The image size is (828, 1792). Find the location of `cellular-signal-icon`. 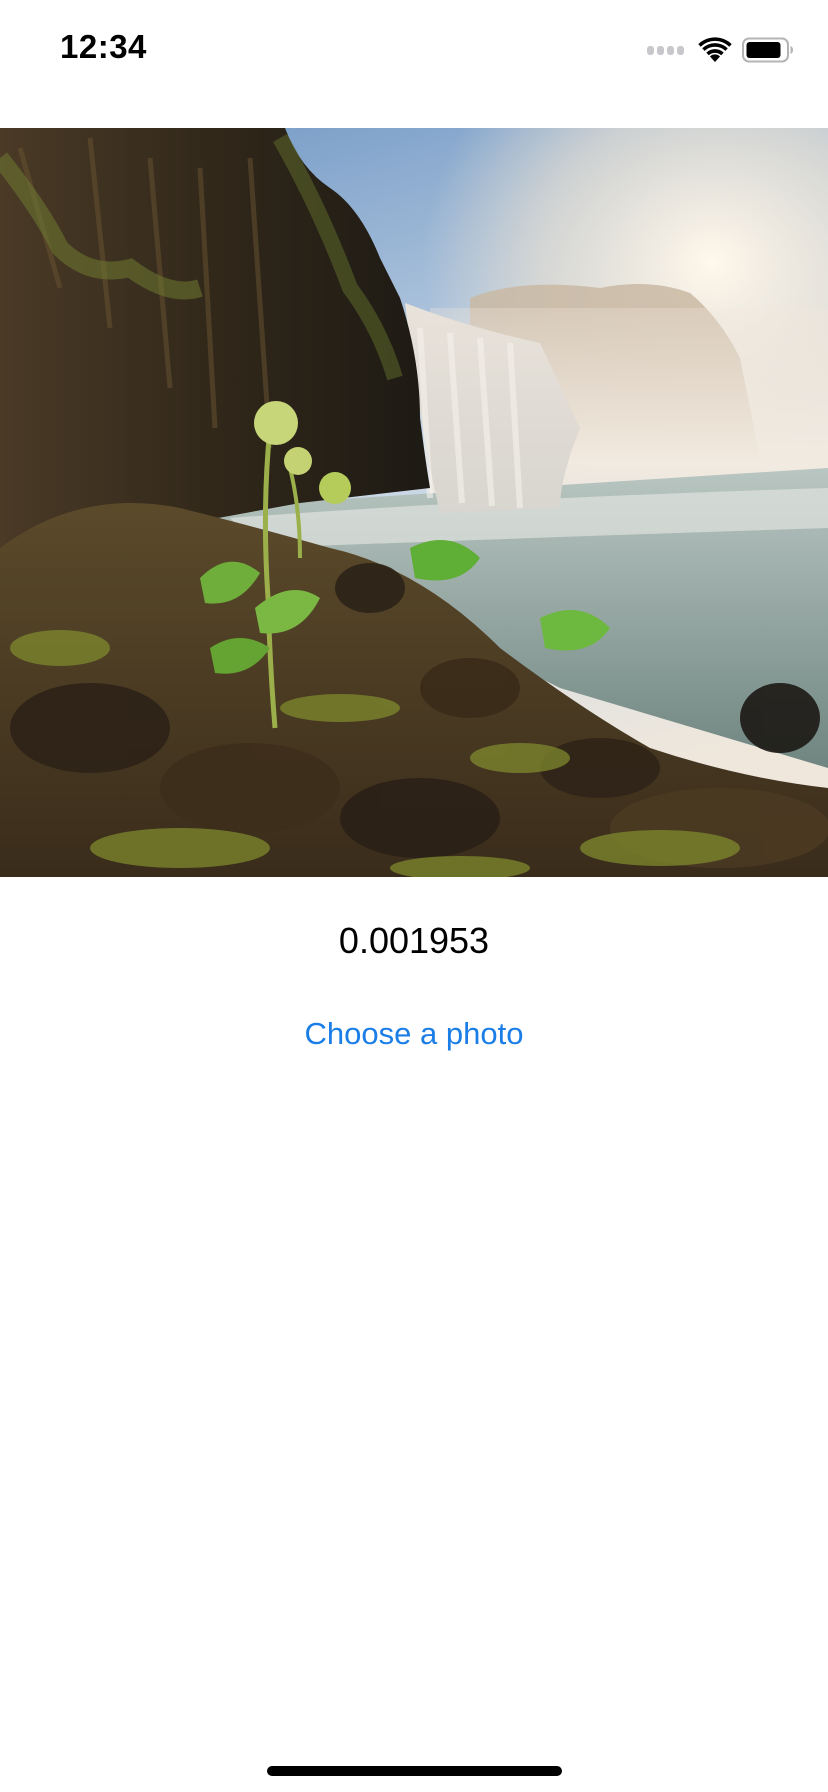

cellular-signal-icon is located at coordinates (665, 50).